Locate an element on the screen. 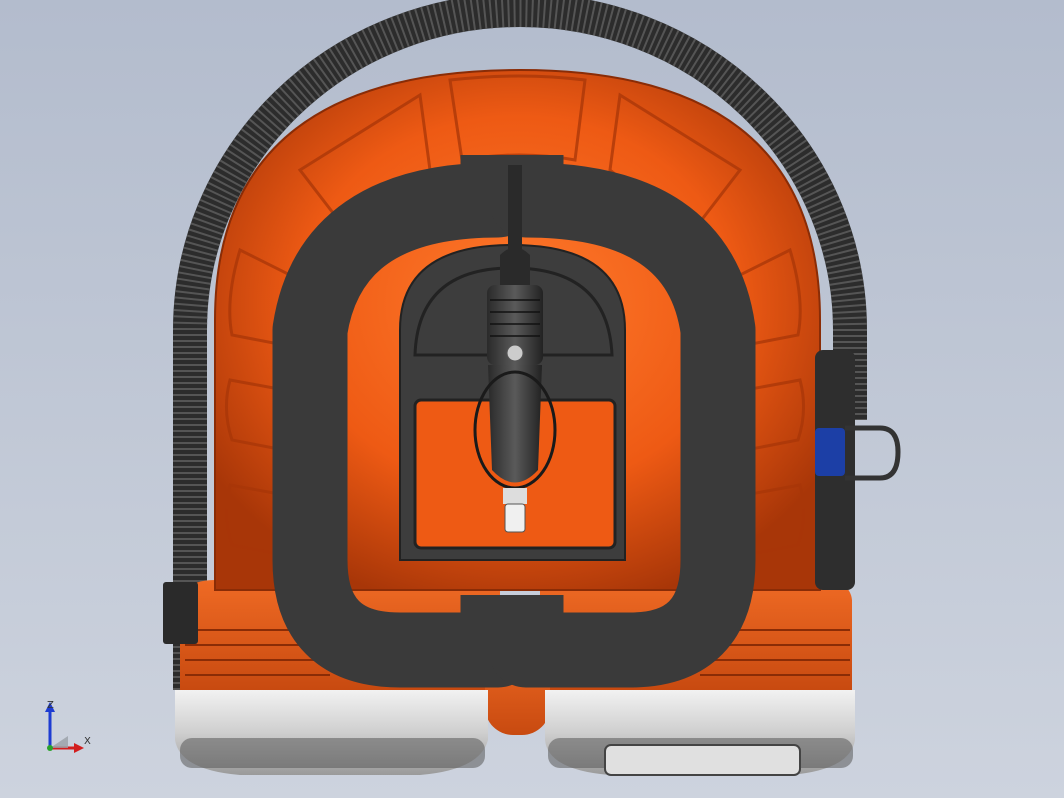 The image size is (1064, 798). triad-origin is located at coordinates (50, 748).